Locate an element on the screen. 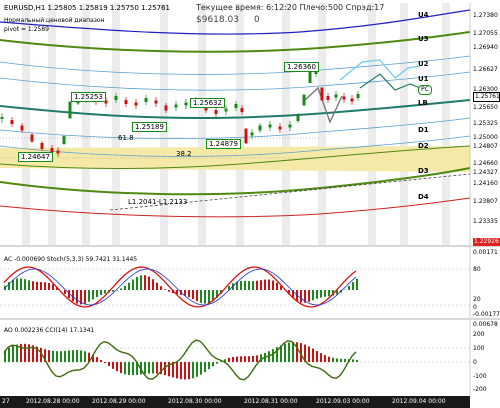  level-lb: LB is located at coordinates (423, 103).